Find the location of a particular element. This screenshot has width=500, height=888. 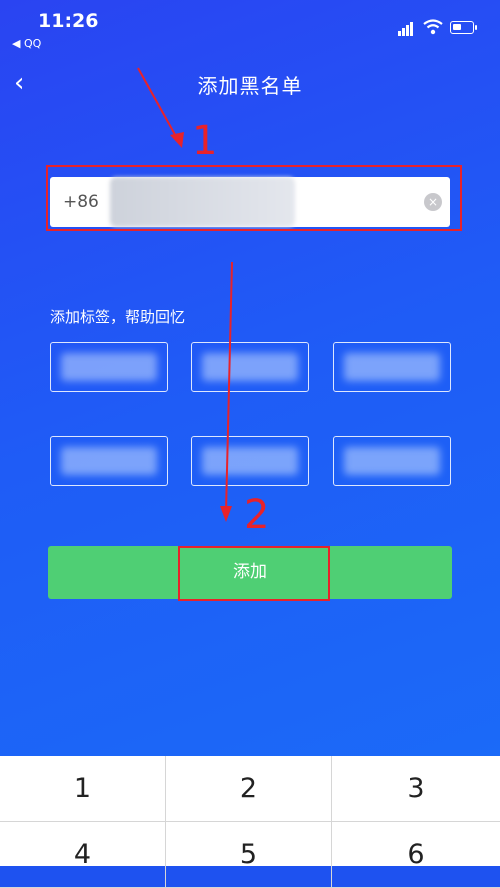

key-6: 6 is located at coordinates (416, 855).